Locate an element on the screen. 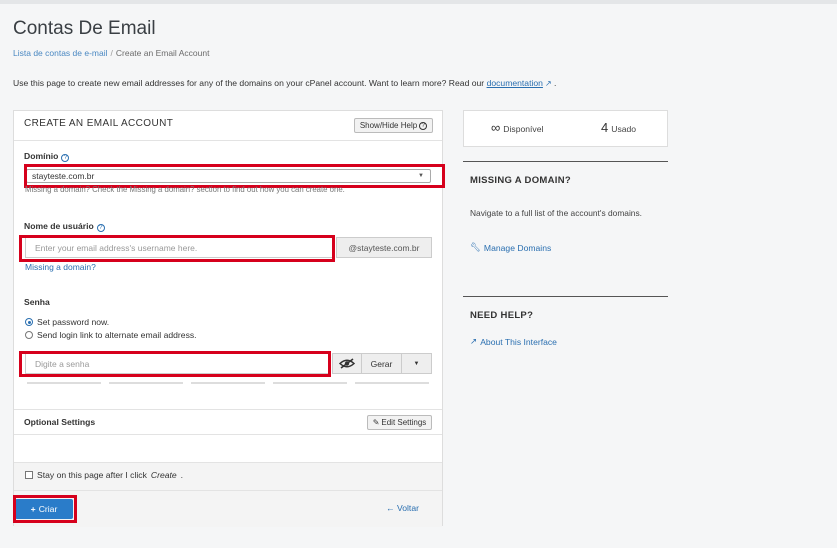  breadcrumb-current: Create an Email Account is located at coordinates (162, 53).